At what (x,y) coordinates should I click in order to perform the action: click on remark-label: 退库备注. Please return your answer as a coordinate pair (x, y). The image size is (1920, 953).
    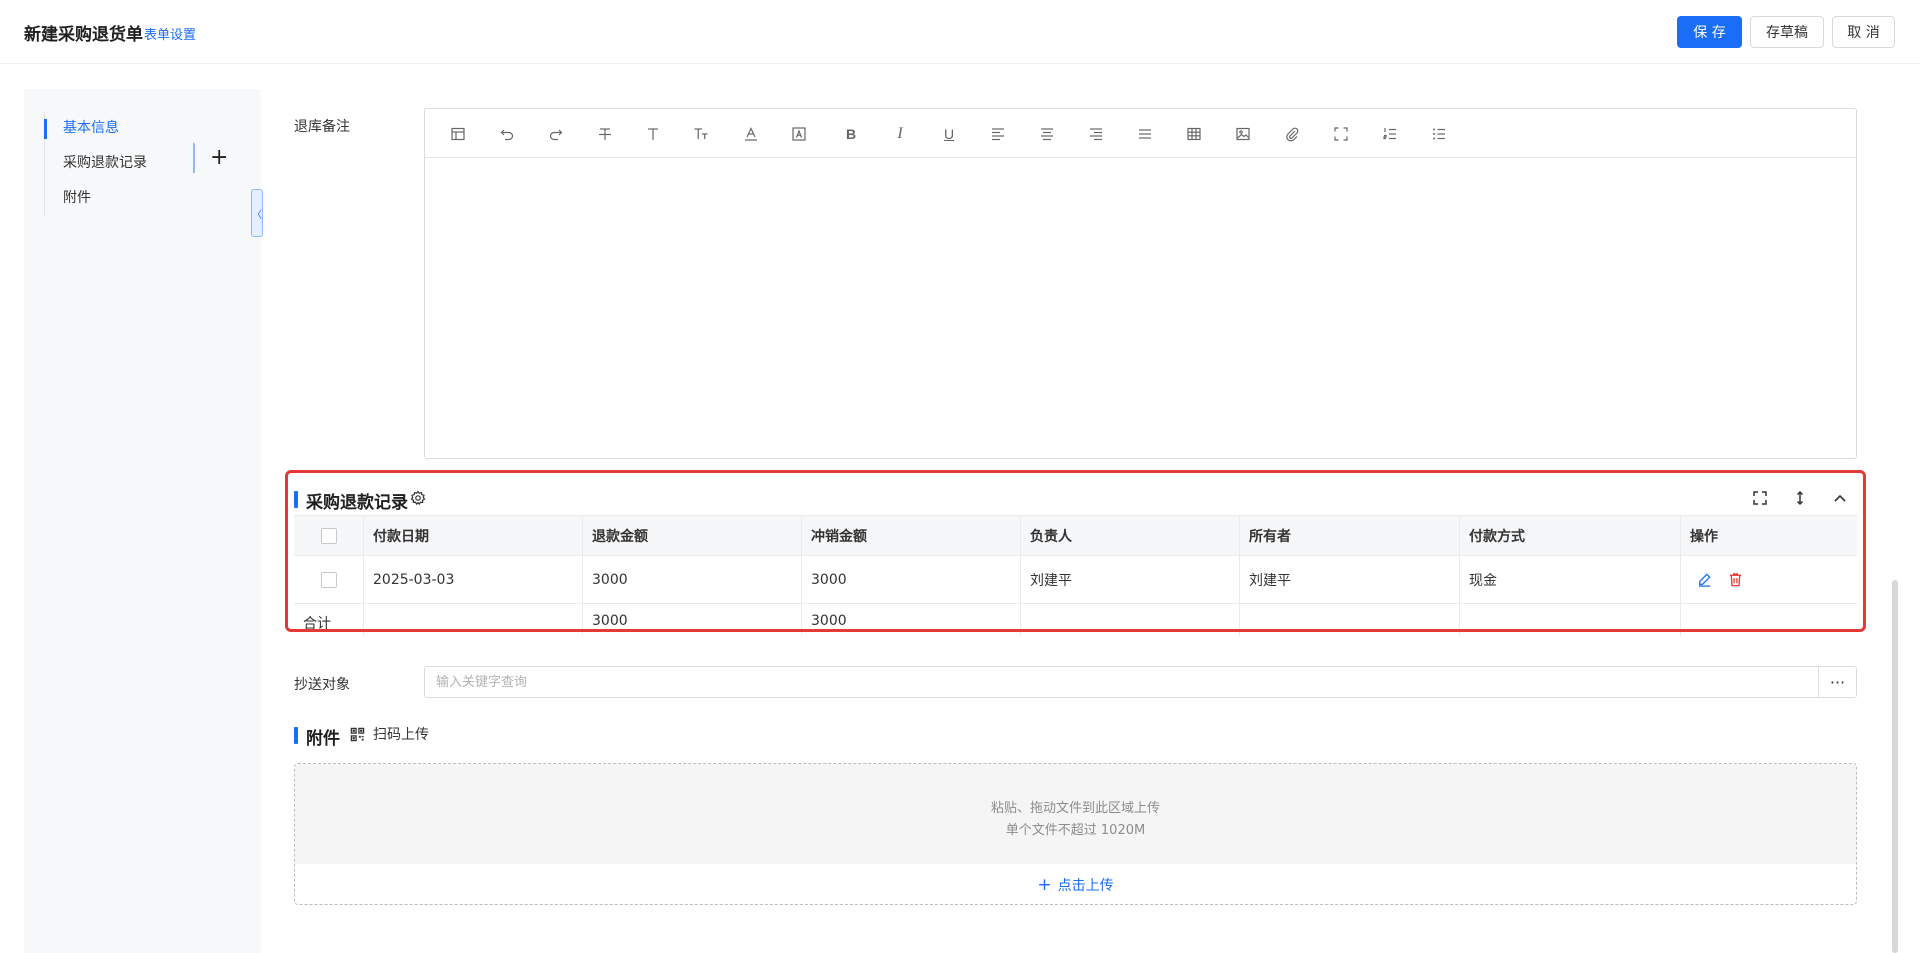
    Looking at the image, I should click on (322, 127).